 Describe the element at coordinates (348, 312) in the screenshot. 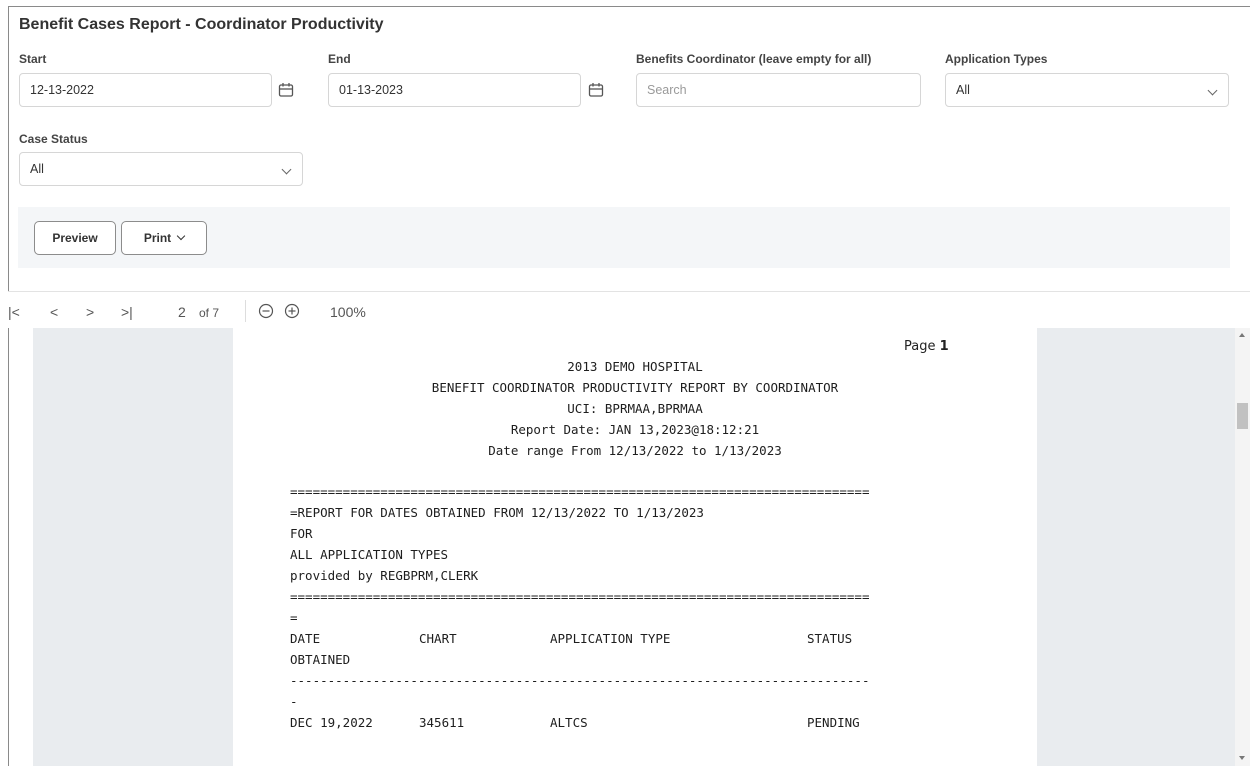

I see `zoom-level: 100%` at that location.